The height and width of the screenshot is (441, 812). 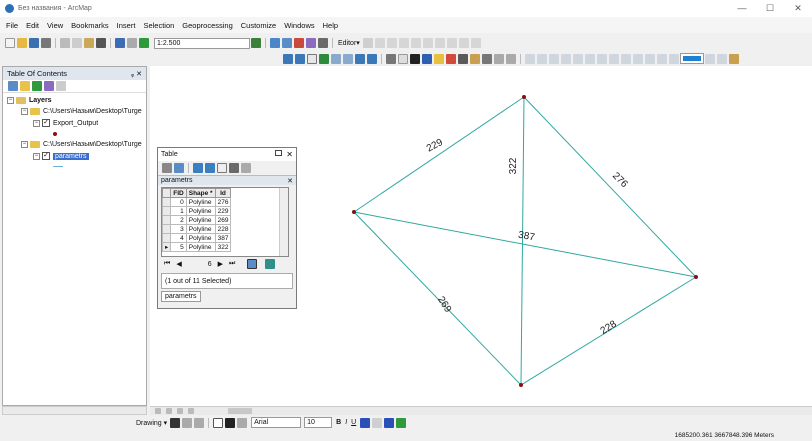 I want to click on network-icon, so click(x=614, y=58).